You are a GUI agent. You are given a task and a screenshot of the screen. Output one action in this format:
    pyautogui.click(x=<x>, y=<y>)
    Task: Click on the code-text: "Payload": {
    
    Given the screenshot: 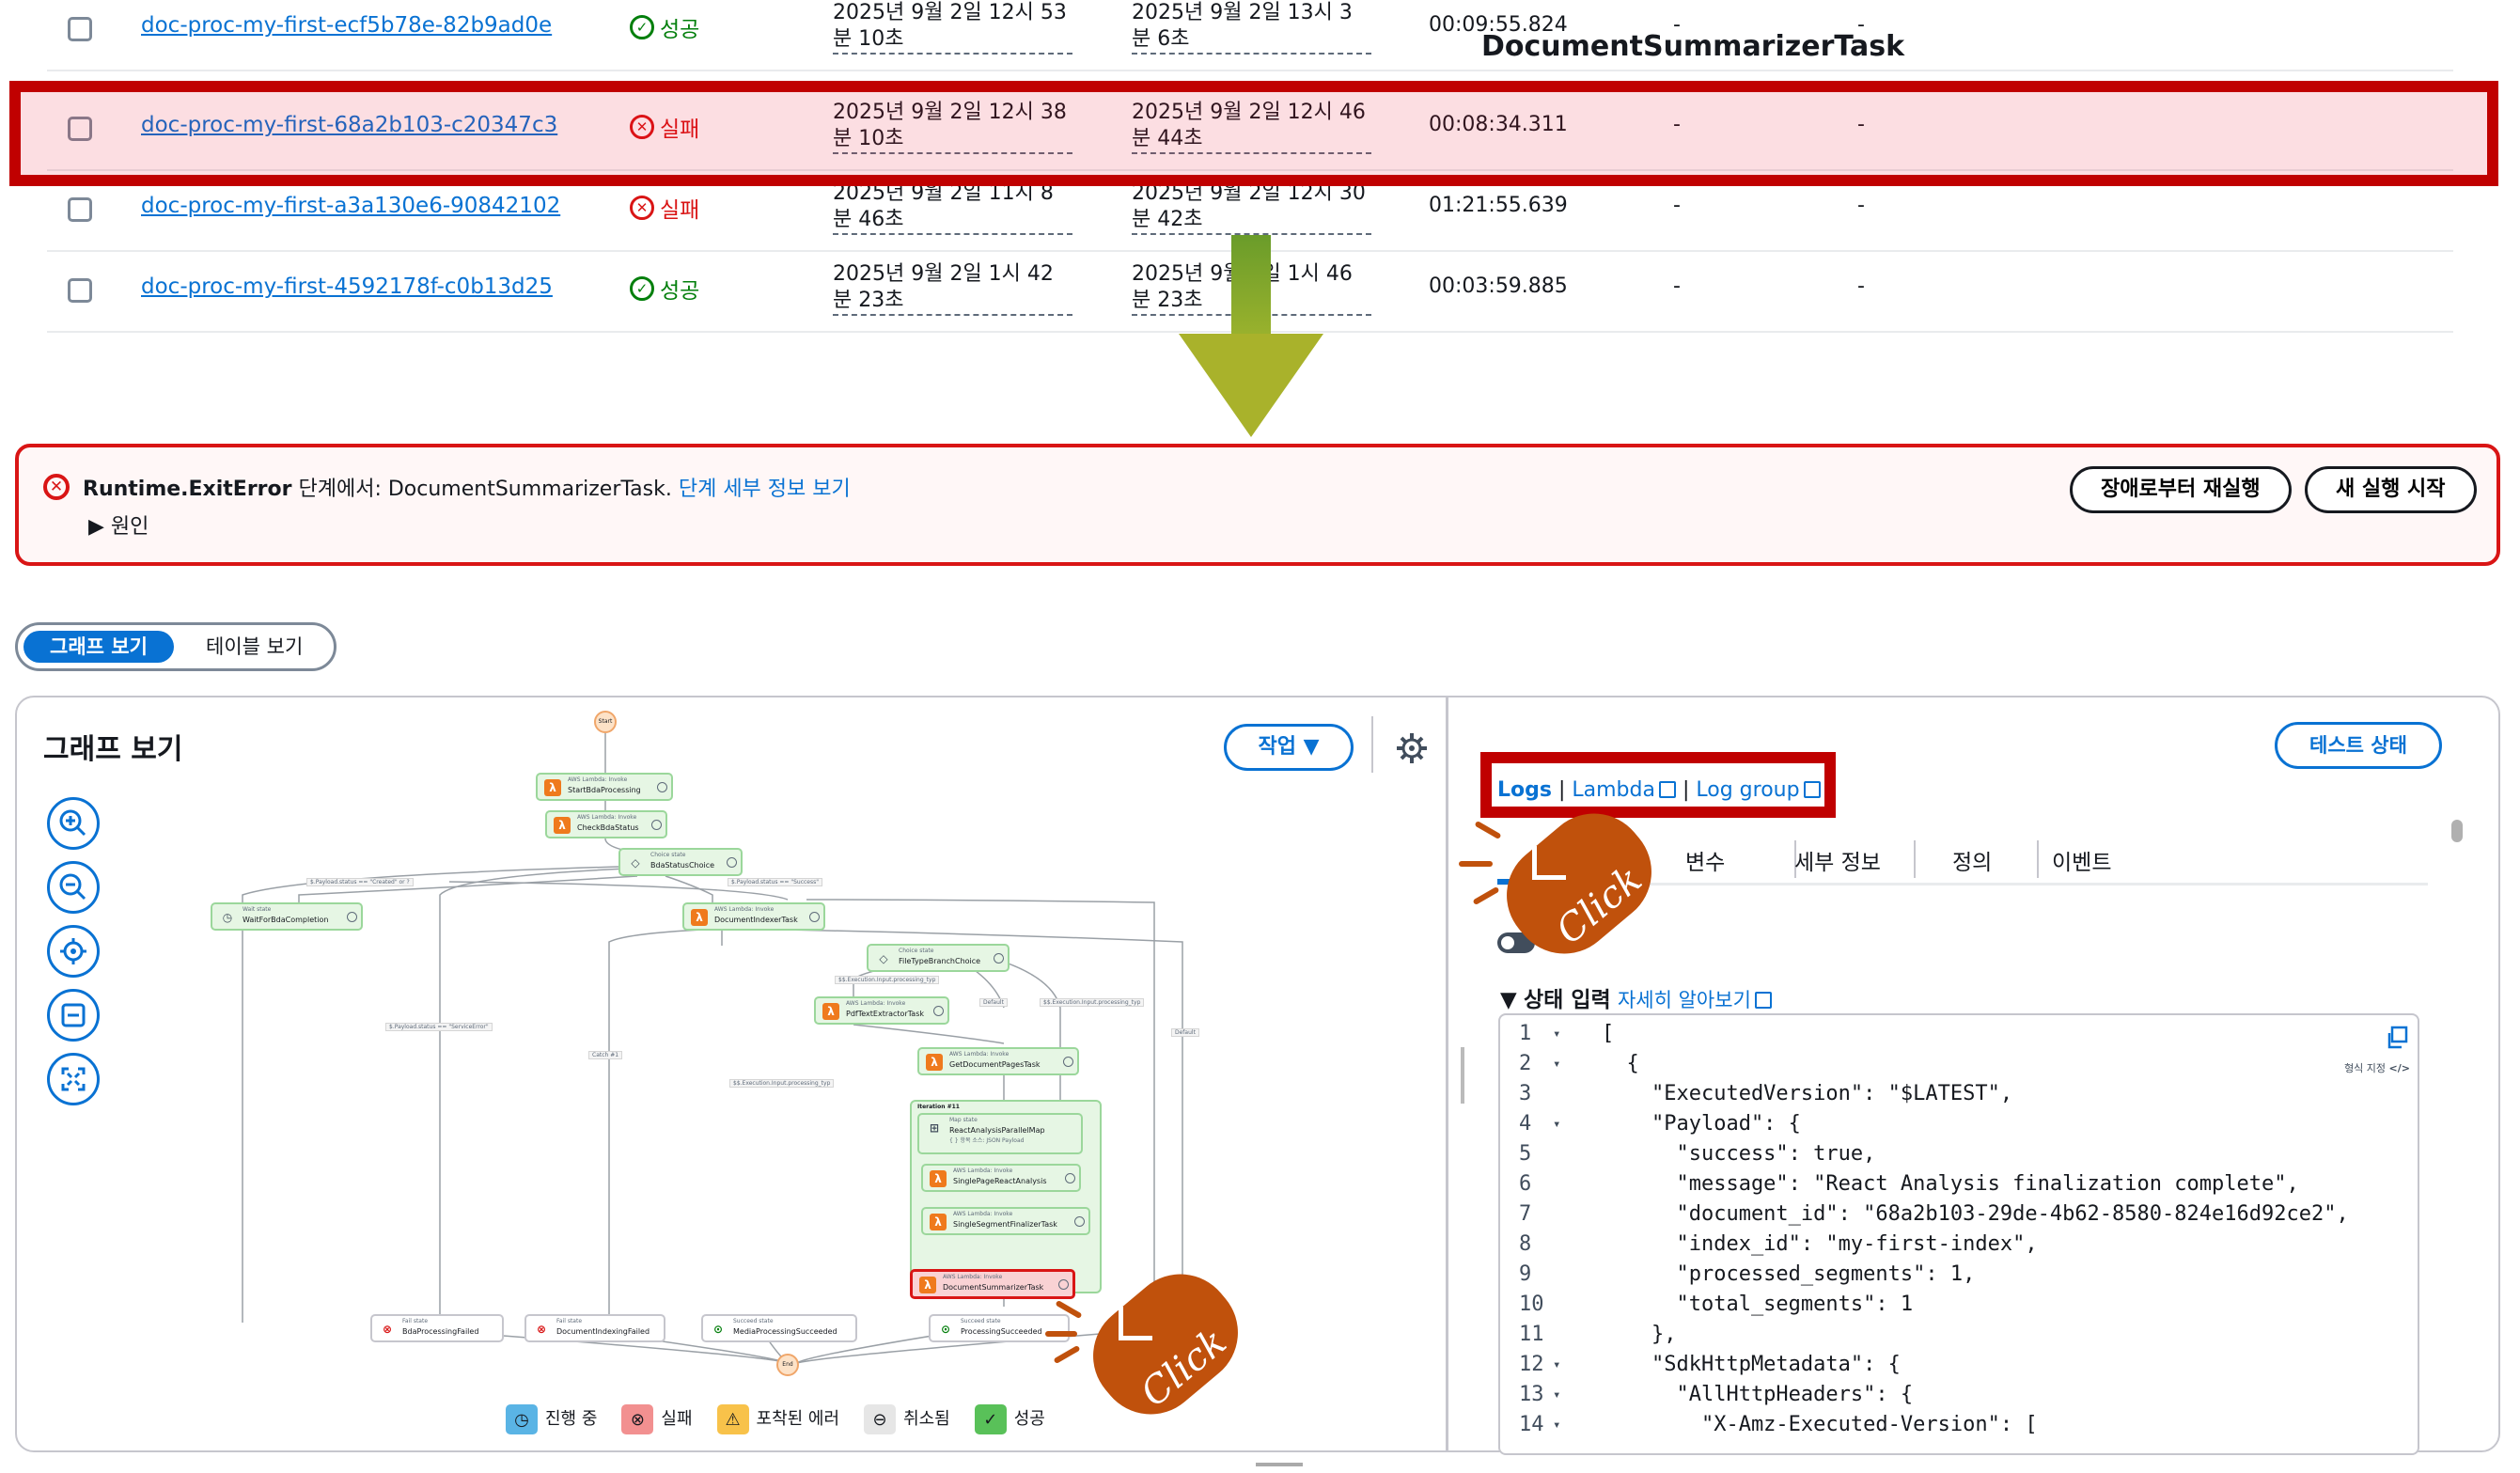 What is the action you would take?
    pyautogui.click(x=1701, y=1124)
    